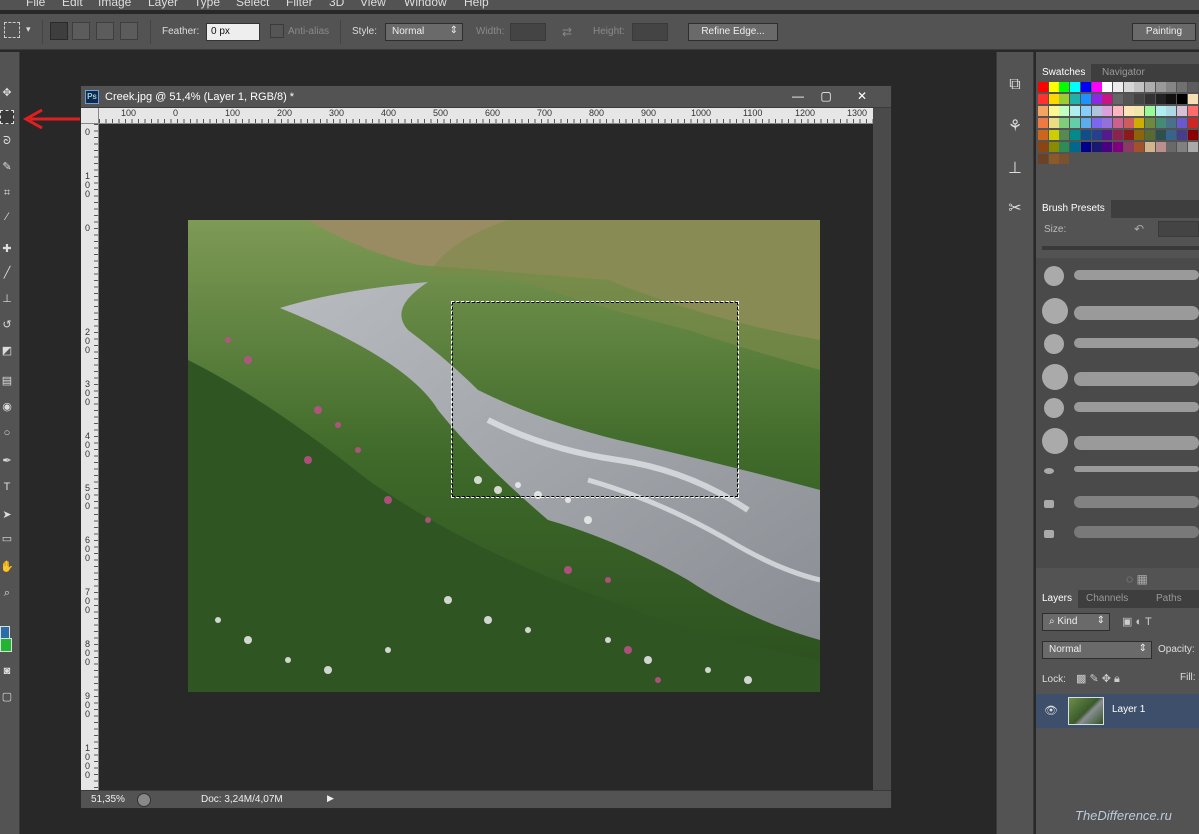 The image size is (1199, 834). I want to click on menu-view: View, so click(373, 4).